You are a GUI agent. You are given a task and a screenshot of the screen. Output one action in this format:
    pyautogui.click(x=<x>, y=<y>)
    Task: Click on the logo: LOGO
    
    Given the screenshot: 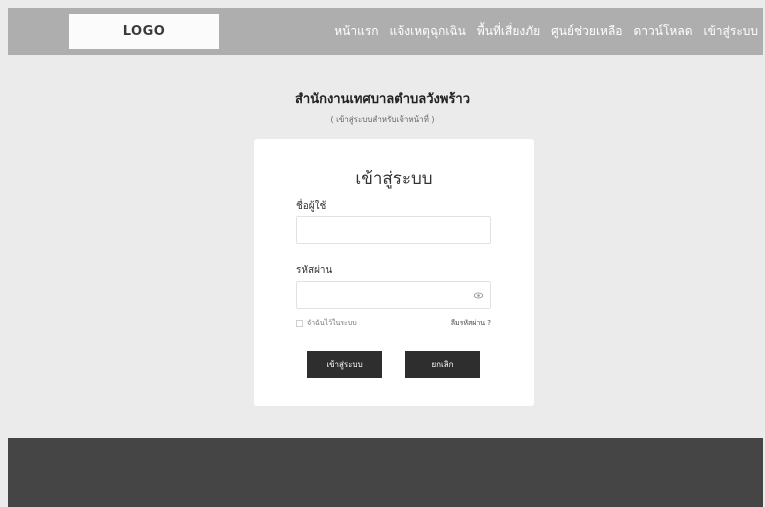 What is the action you would take?
    pyautogui.click(x=144, y=31)
    